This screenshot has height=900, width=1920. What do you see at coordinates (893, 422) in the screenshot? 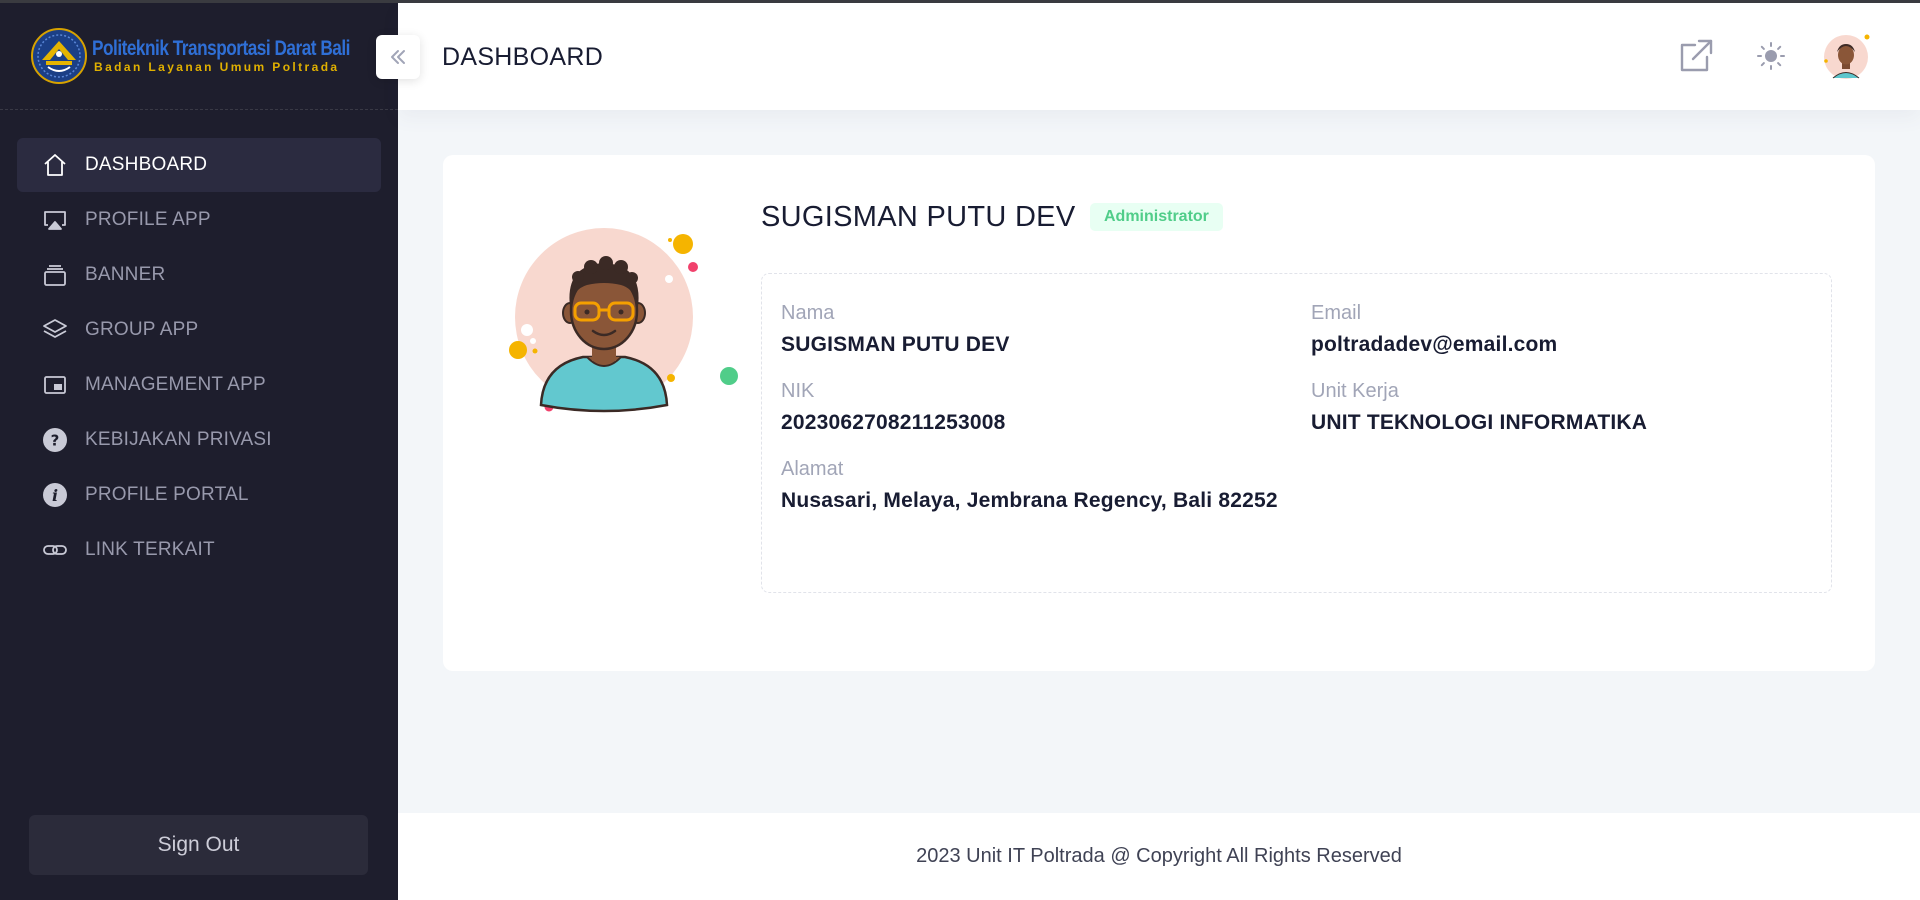
I see `field-value: 2023062708211253008` at bounding box center [893, 422].